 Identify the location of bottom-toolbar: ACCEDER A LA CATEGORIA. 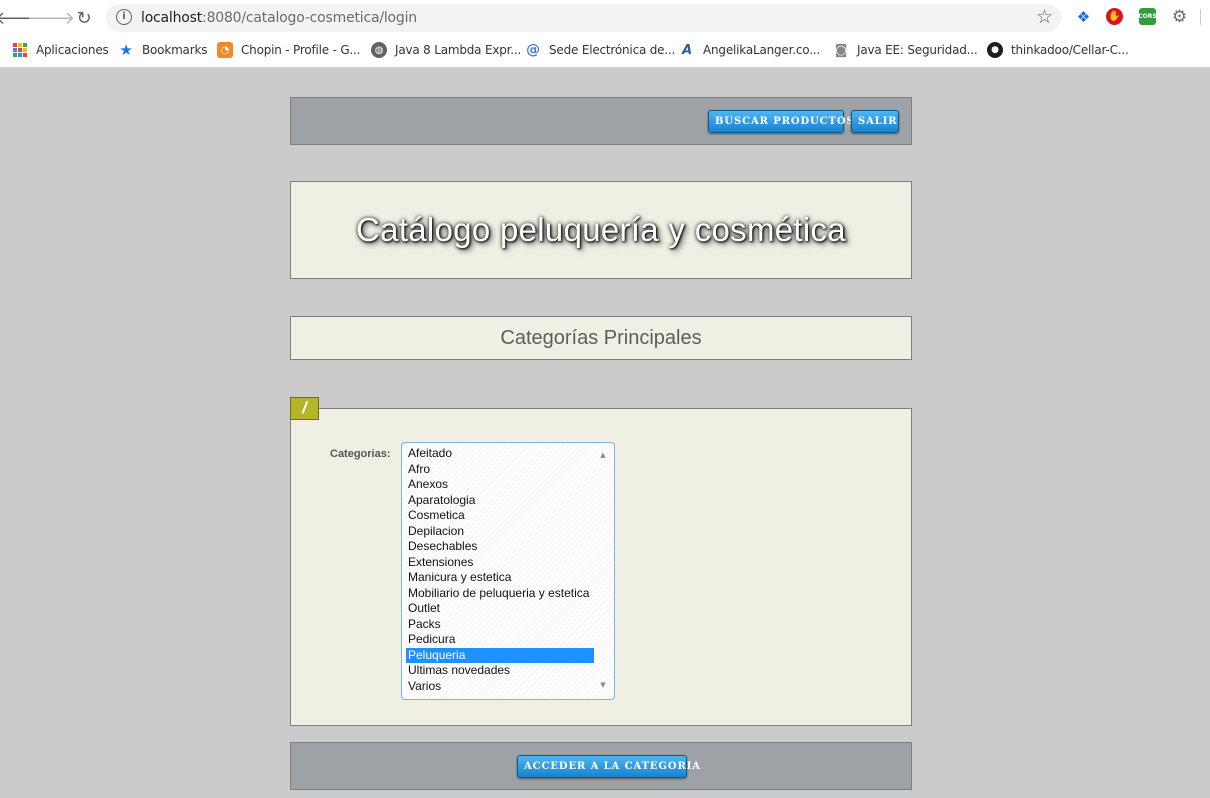
(601, 766).